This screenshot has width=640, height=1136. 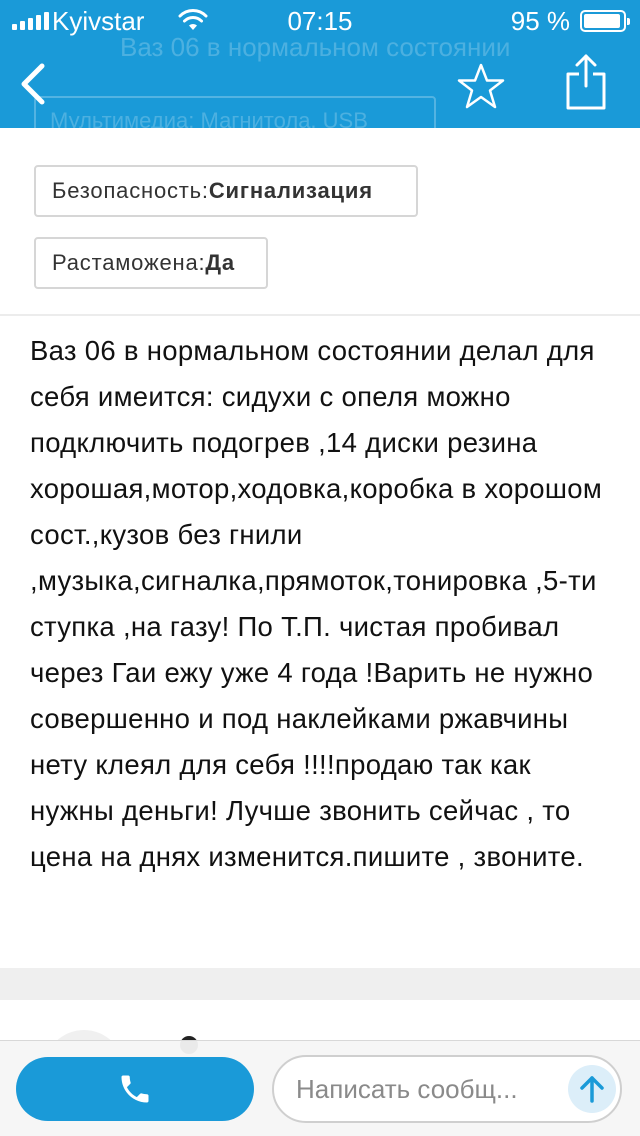 I want to click on battery-level, so click(x=602, y=21).